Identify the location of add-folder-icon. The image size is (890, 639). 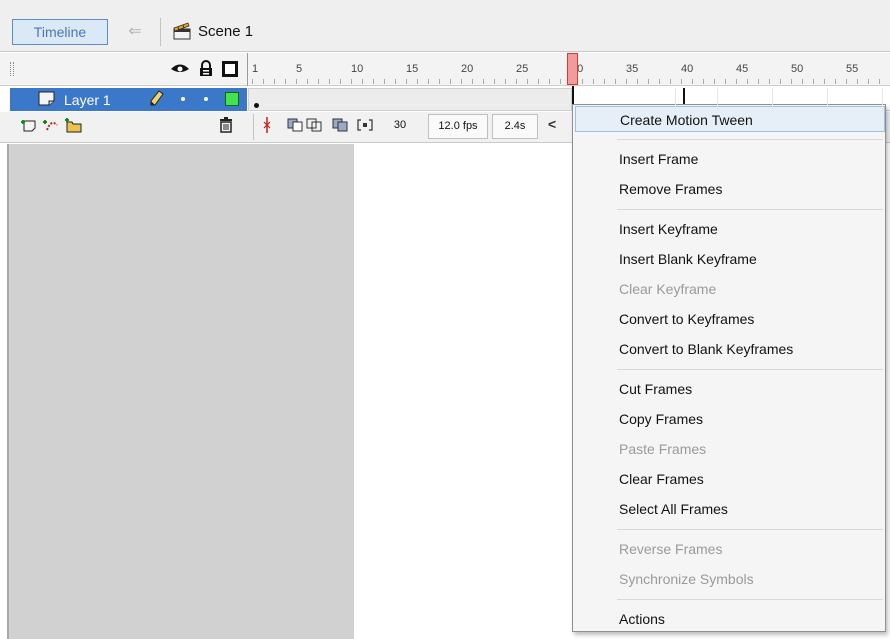
(73, 125).